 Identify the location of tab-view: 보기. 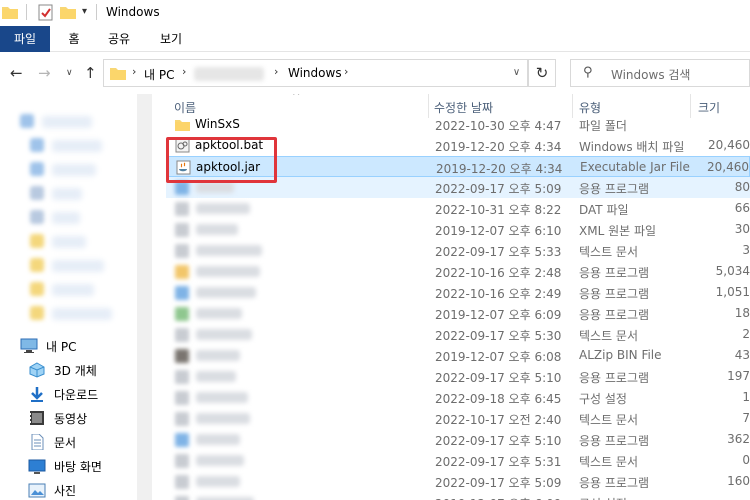
(171, 39).